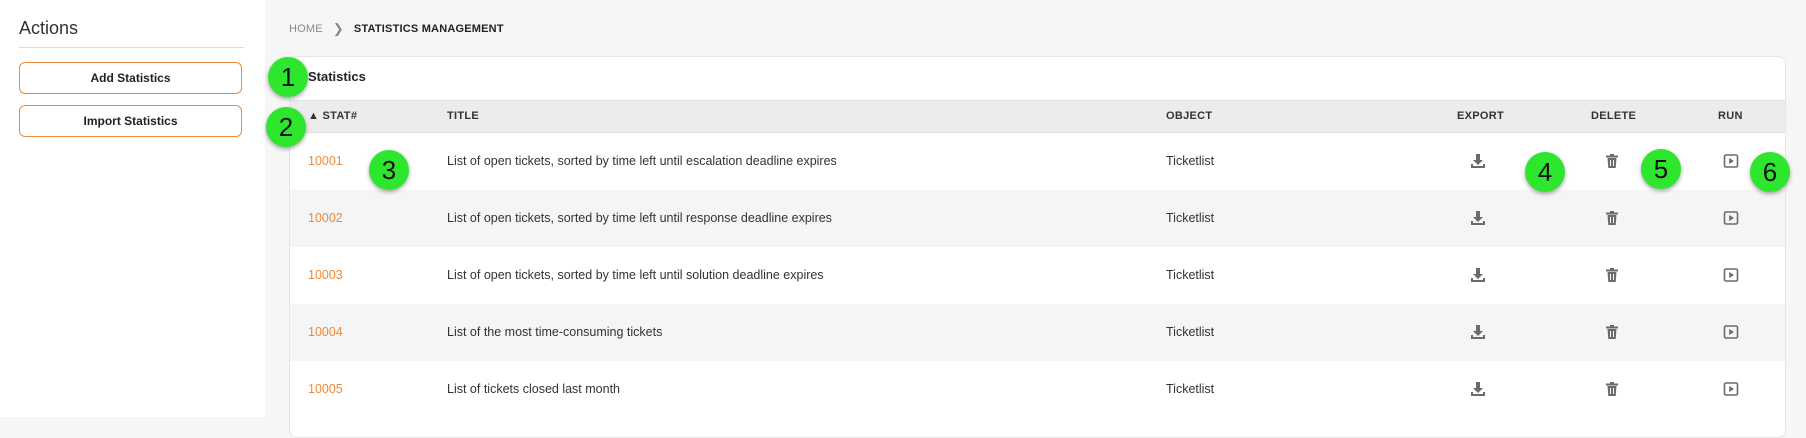  What do you see at coordinates (337, 76) in the screenshot?
I see `panel-title: Statistics` at bounding box center [337, 76].